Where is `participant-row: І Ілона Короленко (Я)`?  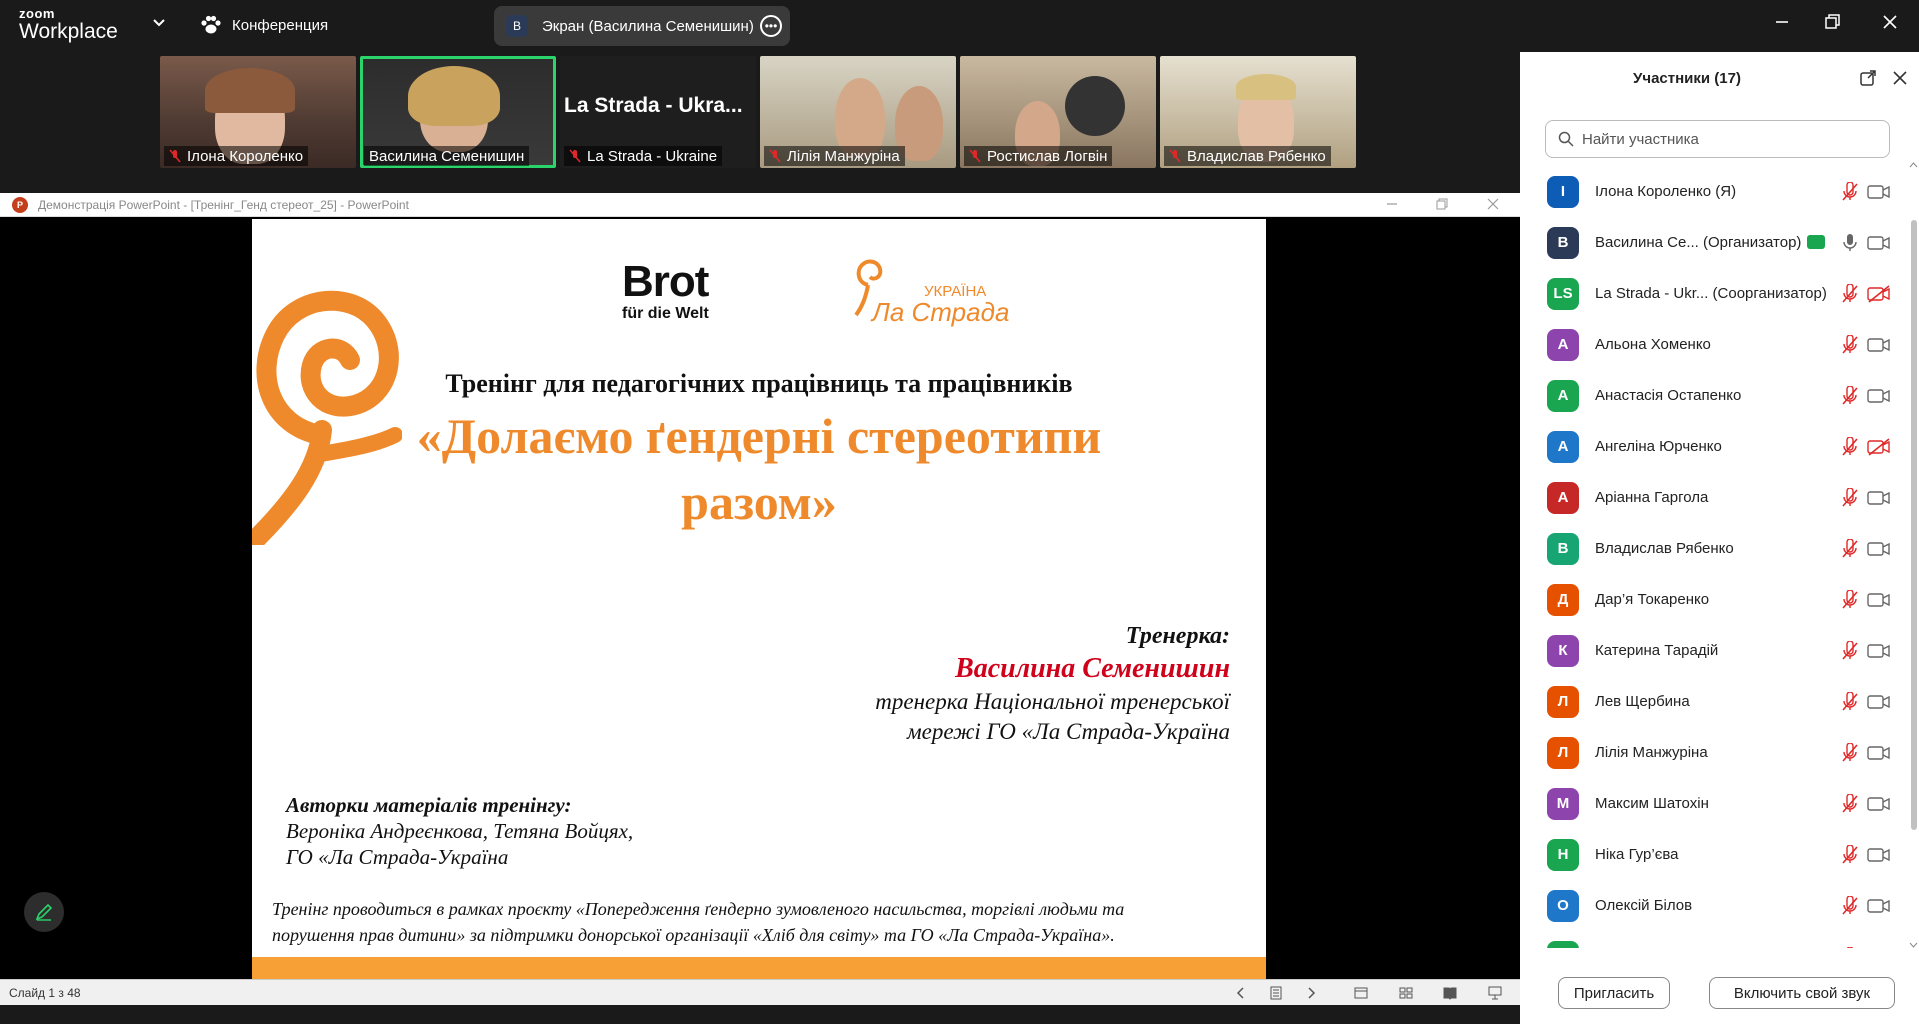 participant-row: І Ілона Короленко (Я) is located at coordinates (1714, 191).